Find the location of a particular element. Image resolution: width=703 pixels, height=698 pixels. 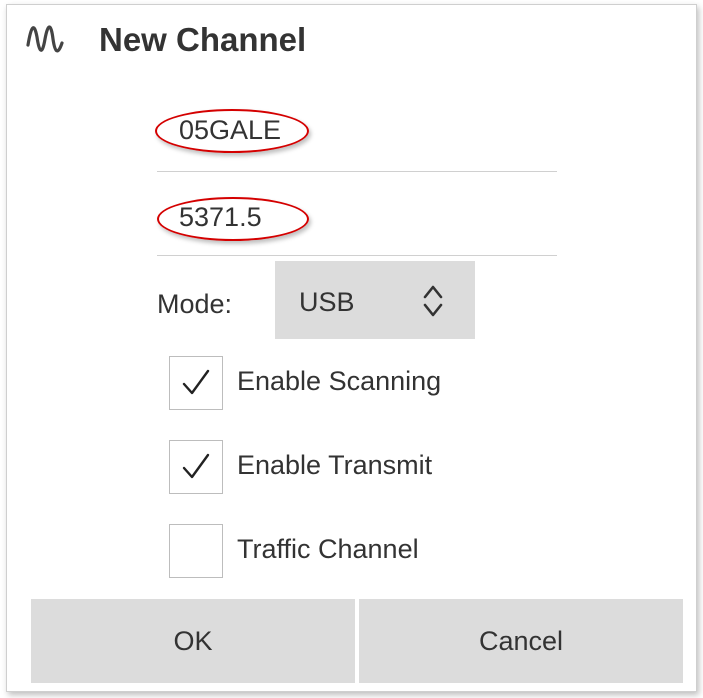

dialog-title: New Channel is located at coordinates (203, 39).